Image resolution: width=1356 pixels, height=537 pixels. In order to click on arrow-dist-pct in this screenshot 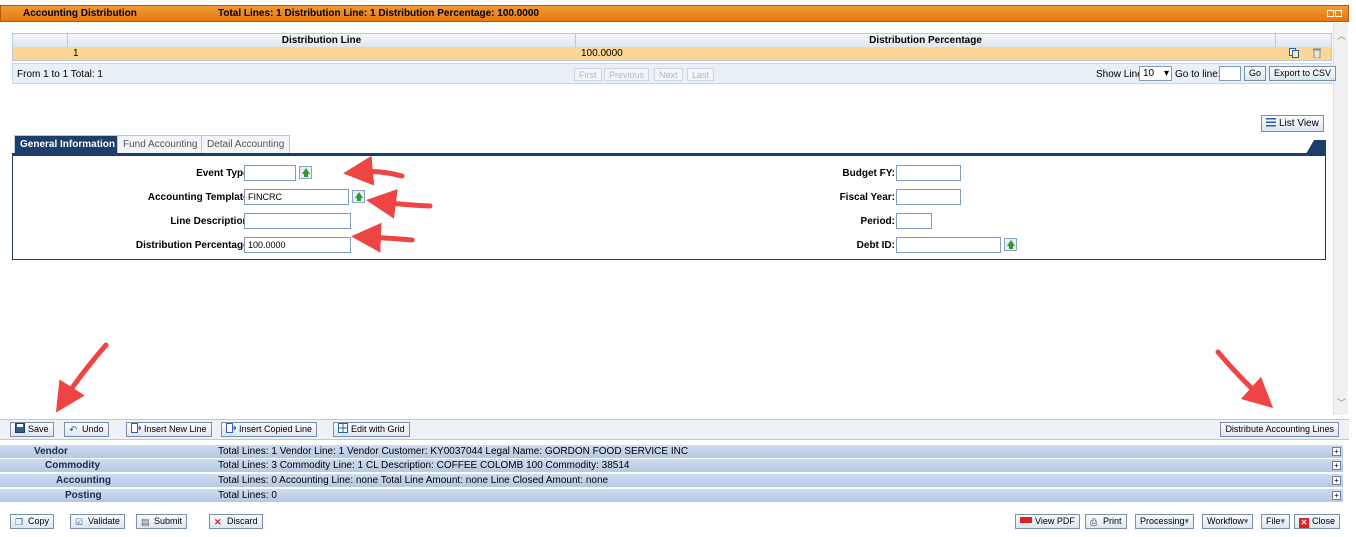, I will do `click(383, 237)`.